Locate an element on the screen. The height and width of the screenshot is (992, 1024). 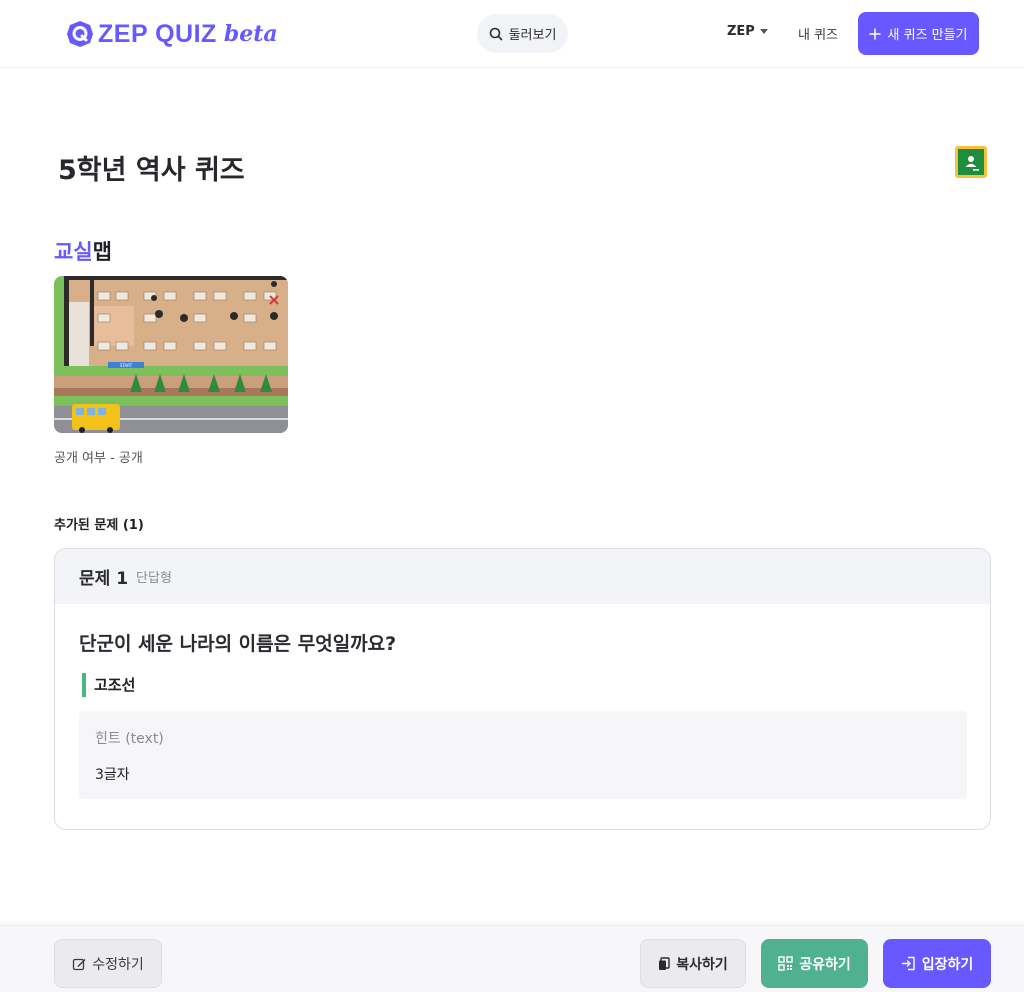
classroom-map-thumbnail: START is located at coordinates (171, 354).